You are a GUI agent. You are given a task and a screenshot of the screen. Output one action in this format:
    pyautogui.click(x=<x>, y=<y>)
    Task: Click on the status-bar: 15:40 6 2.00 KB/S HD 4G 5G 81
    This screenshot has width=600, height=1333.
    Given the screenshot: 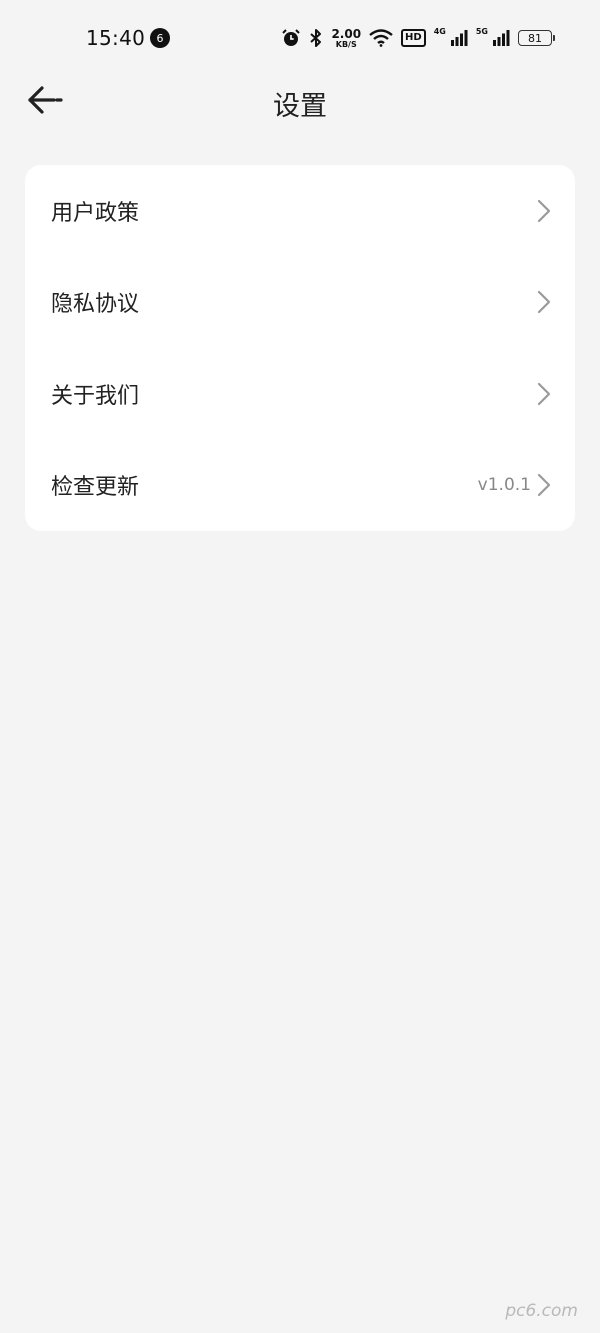 What is the action you would take?
    pyautogui.click(x=300, y=38)
    